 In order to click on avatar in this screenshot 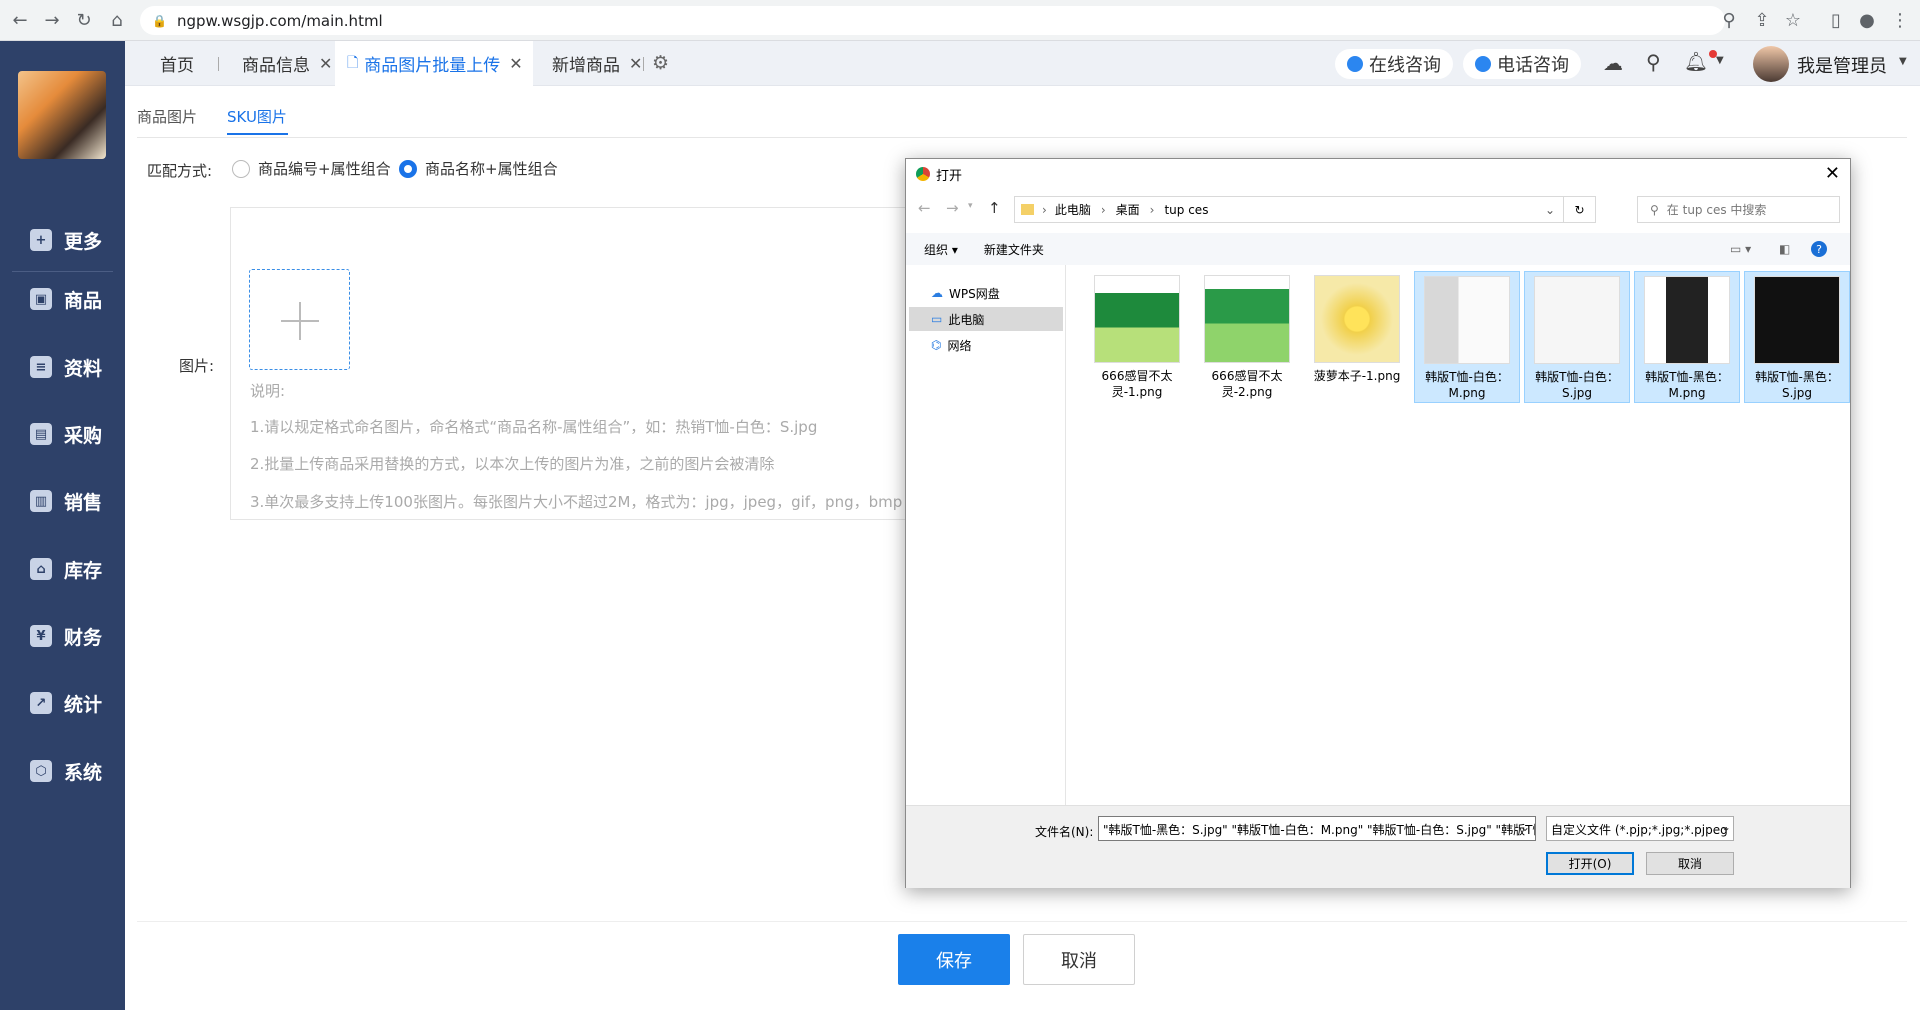, I will do `click(1771, 64)`.